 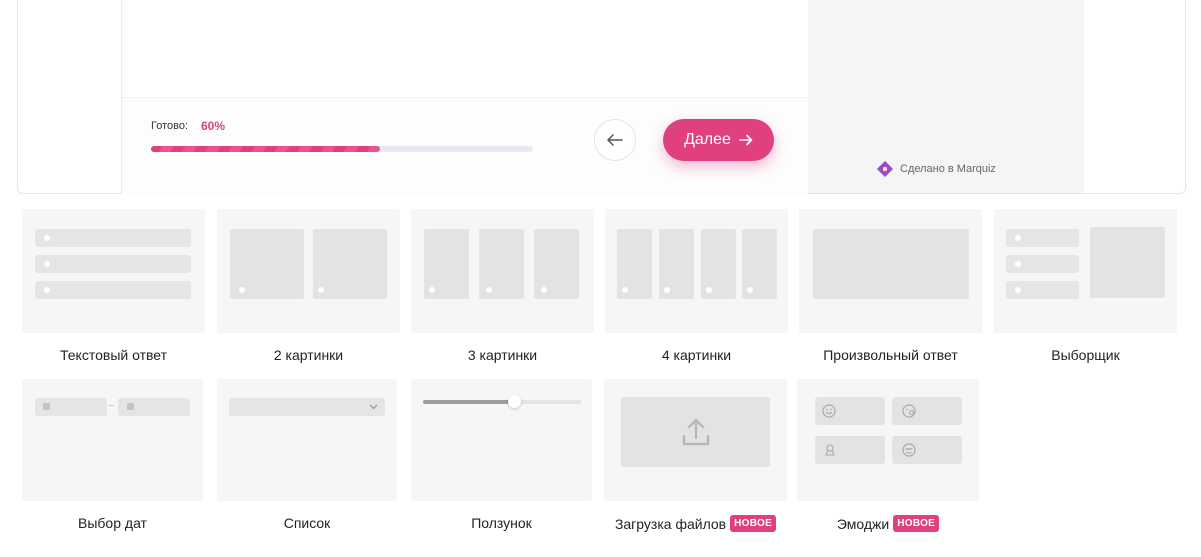 I want to click on tile-caption: Ползунок, so click(x=501, y=523).